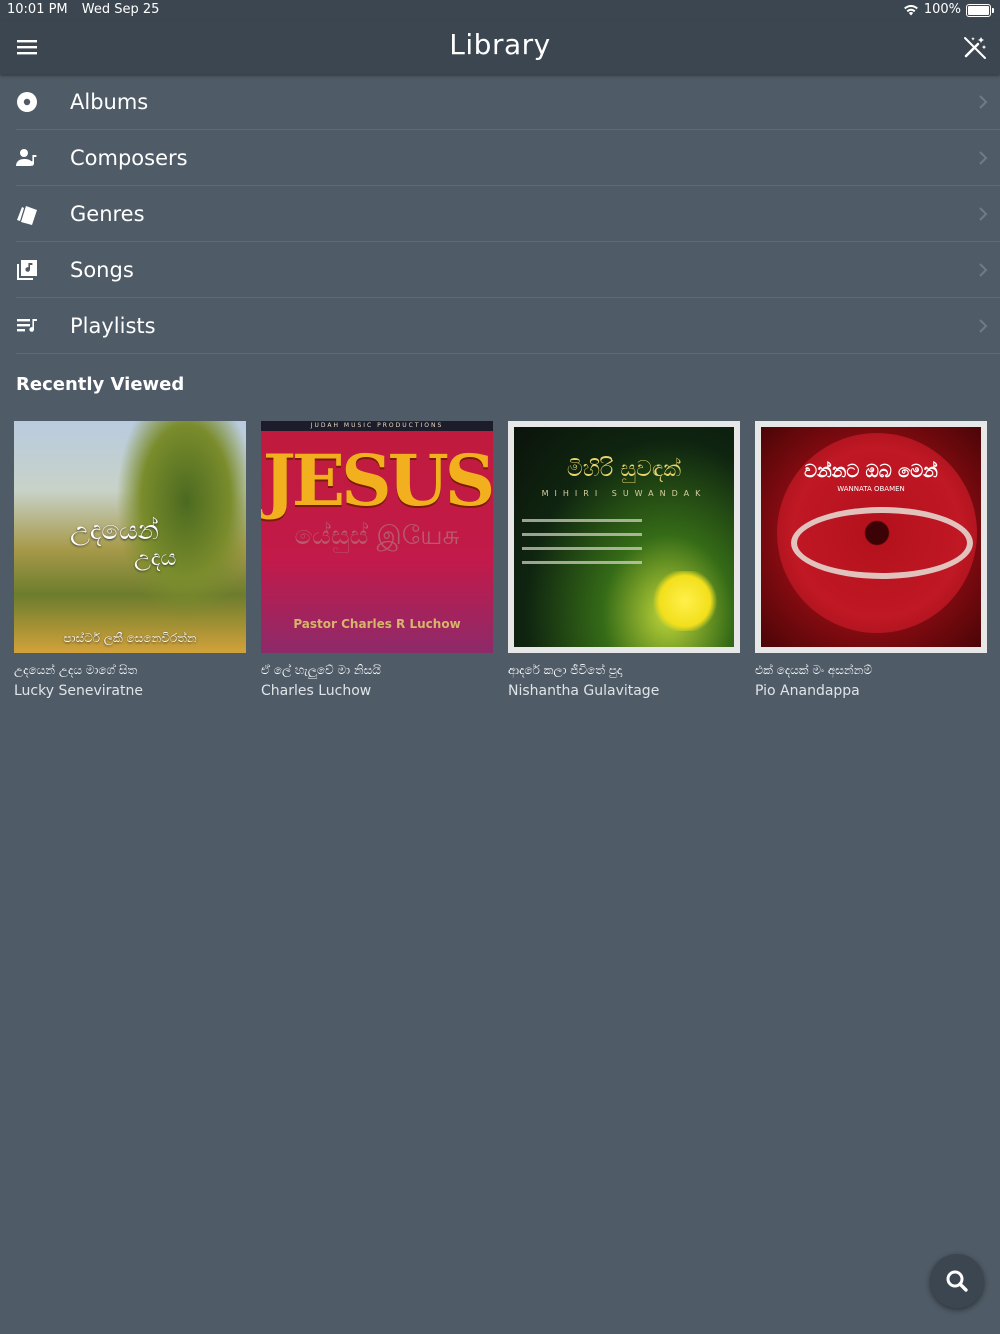 The image size is (1000, 1334). I want to click on status-bar: 10:01 PM Wed Sep 25 100%, so click(500, 10).